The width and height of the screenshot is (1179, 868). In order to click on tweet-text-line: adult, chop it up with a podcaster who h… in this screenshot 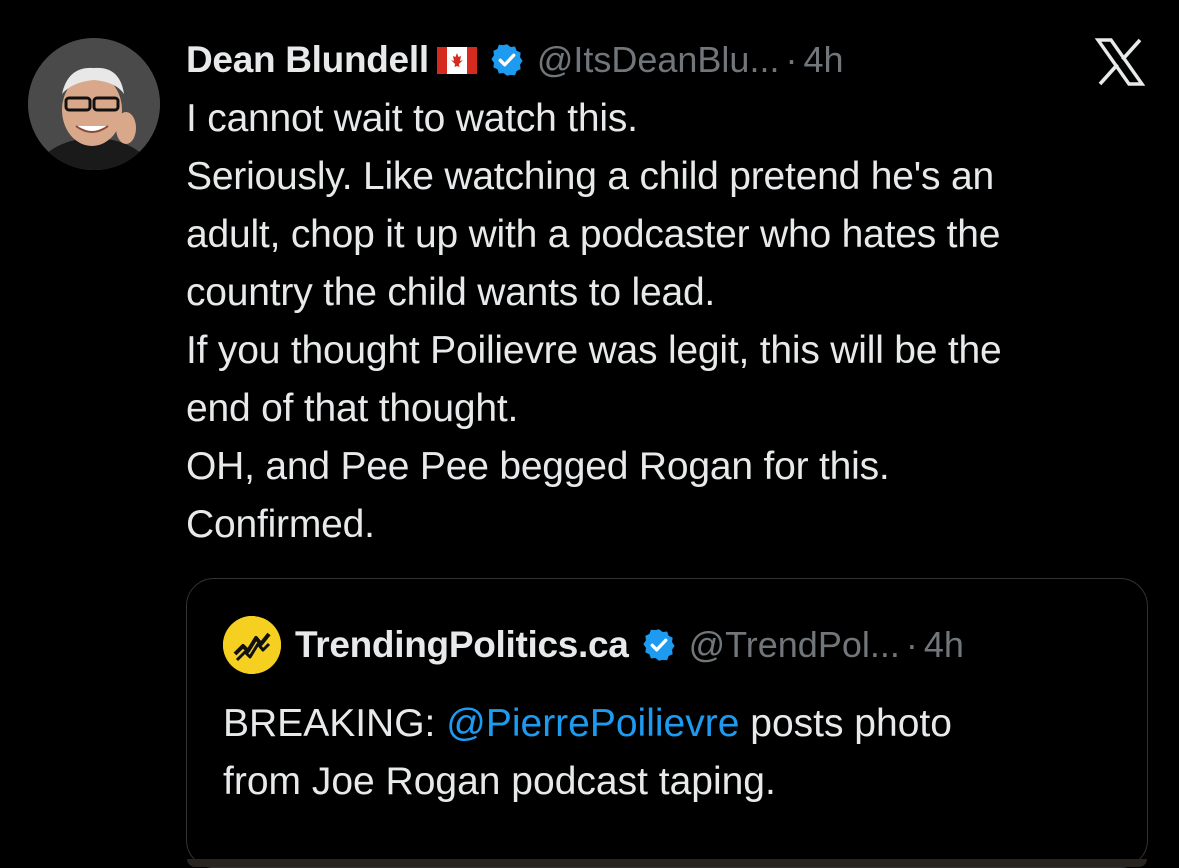, I will do `click(593, 234)`.